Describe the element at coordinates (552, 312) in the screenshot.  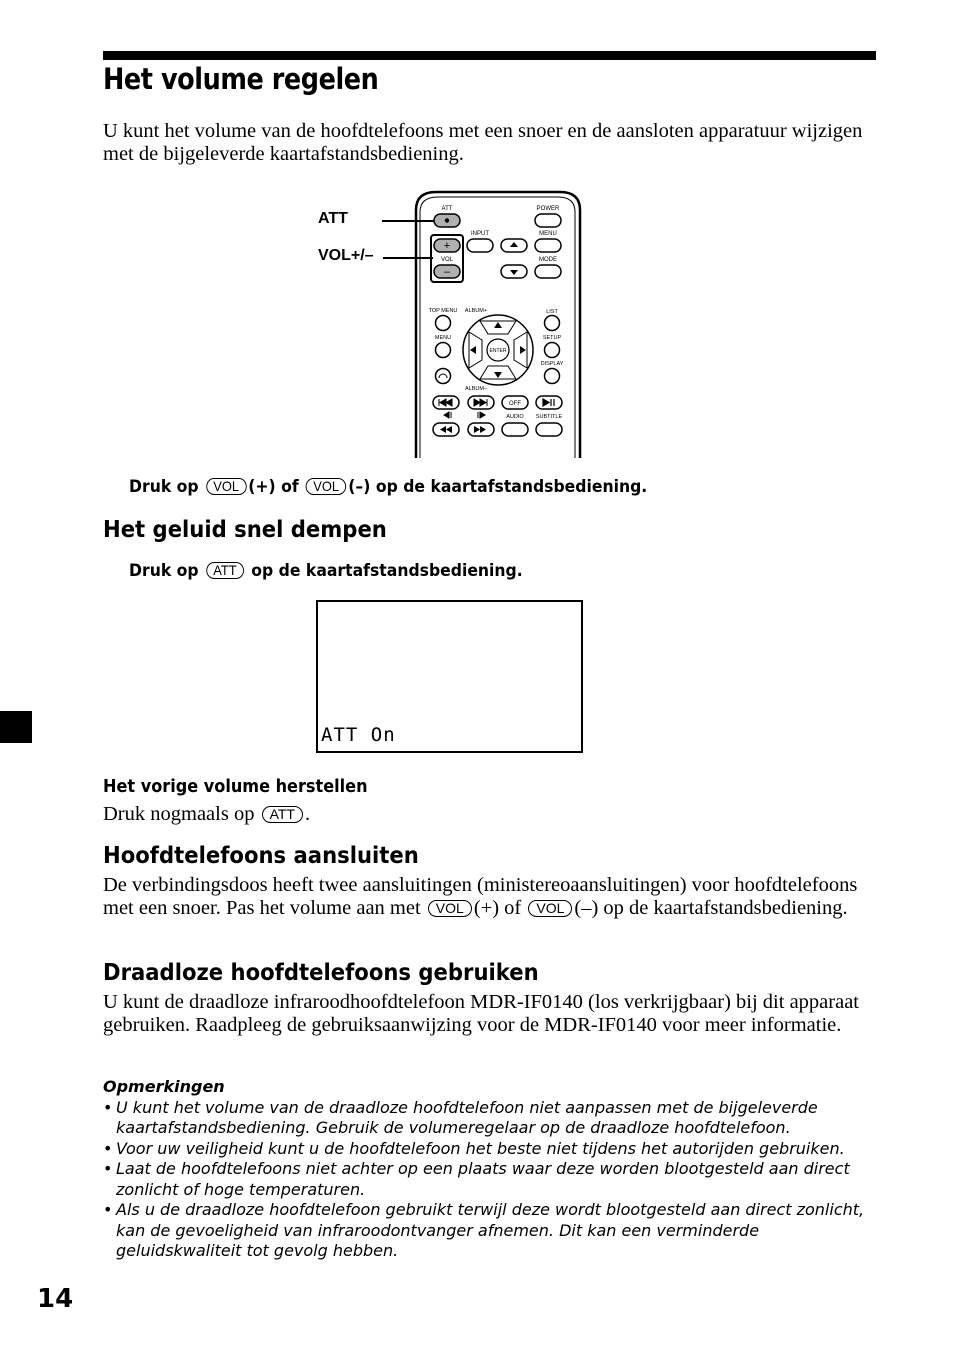
I see `label-list: LIST` at that location.